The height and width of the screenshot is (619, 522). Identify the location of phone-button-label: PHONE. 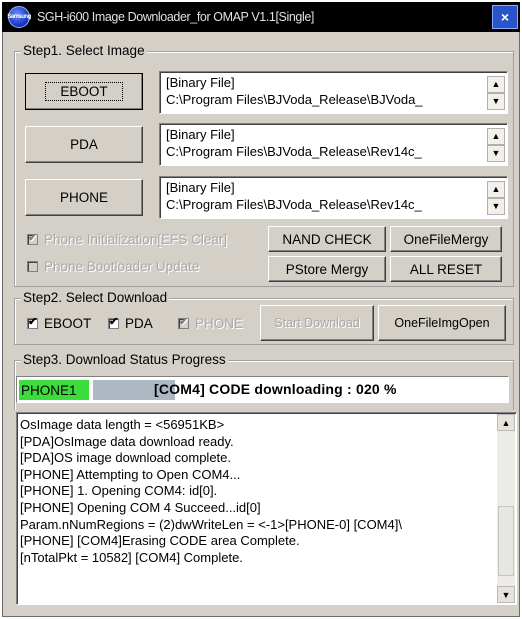
(83, 197).